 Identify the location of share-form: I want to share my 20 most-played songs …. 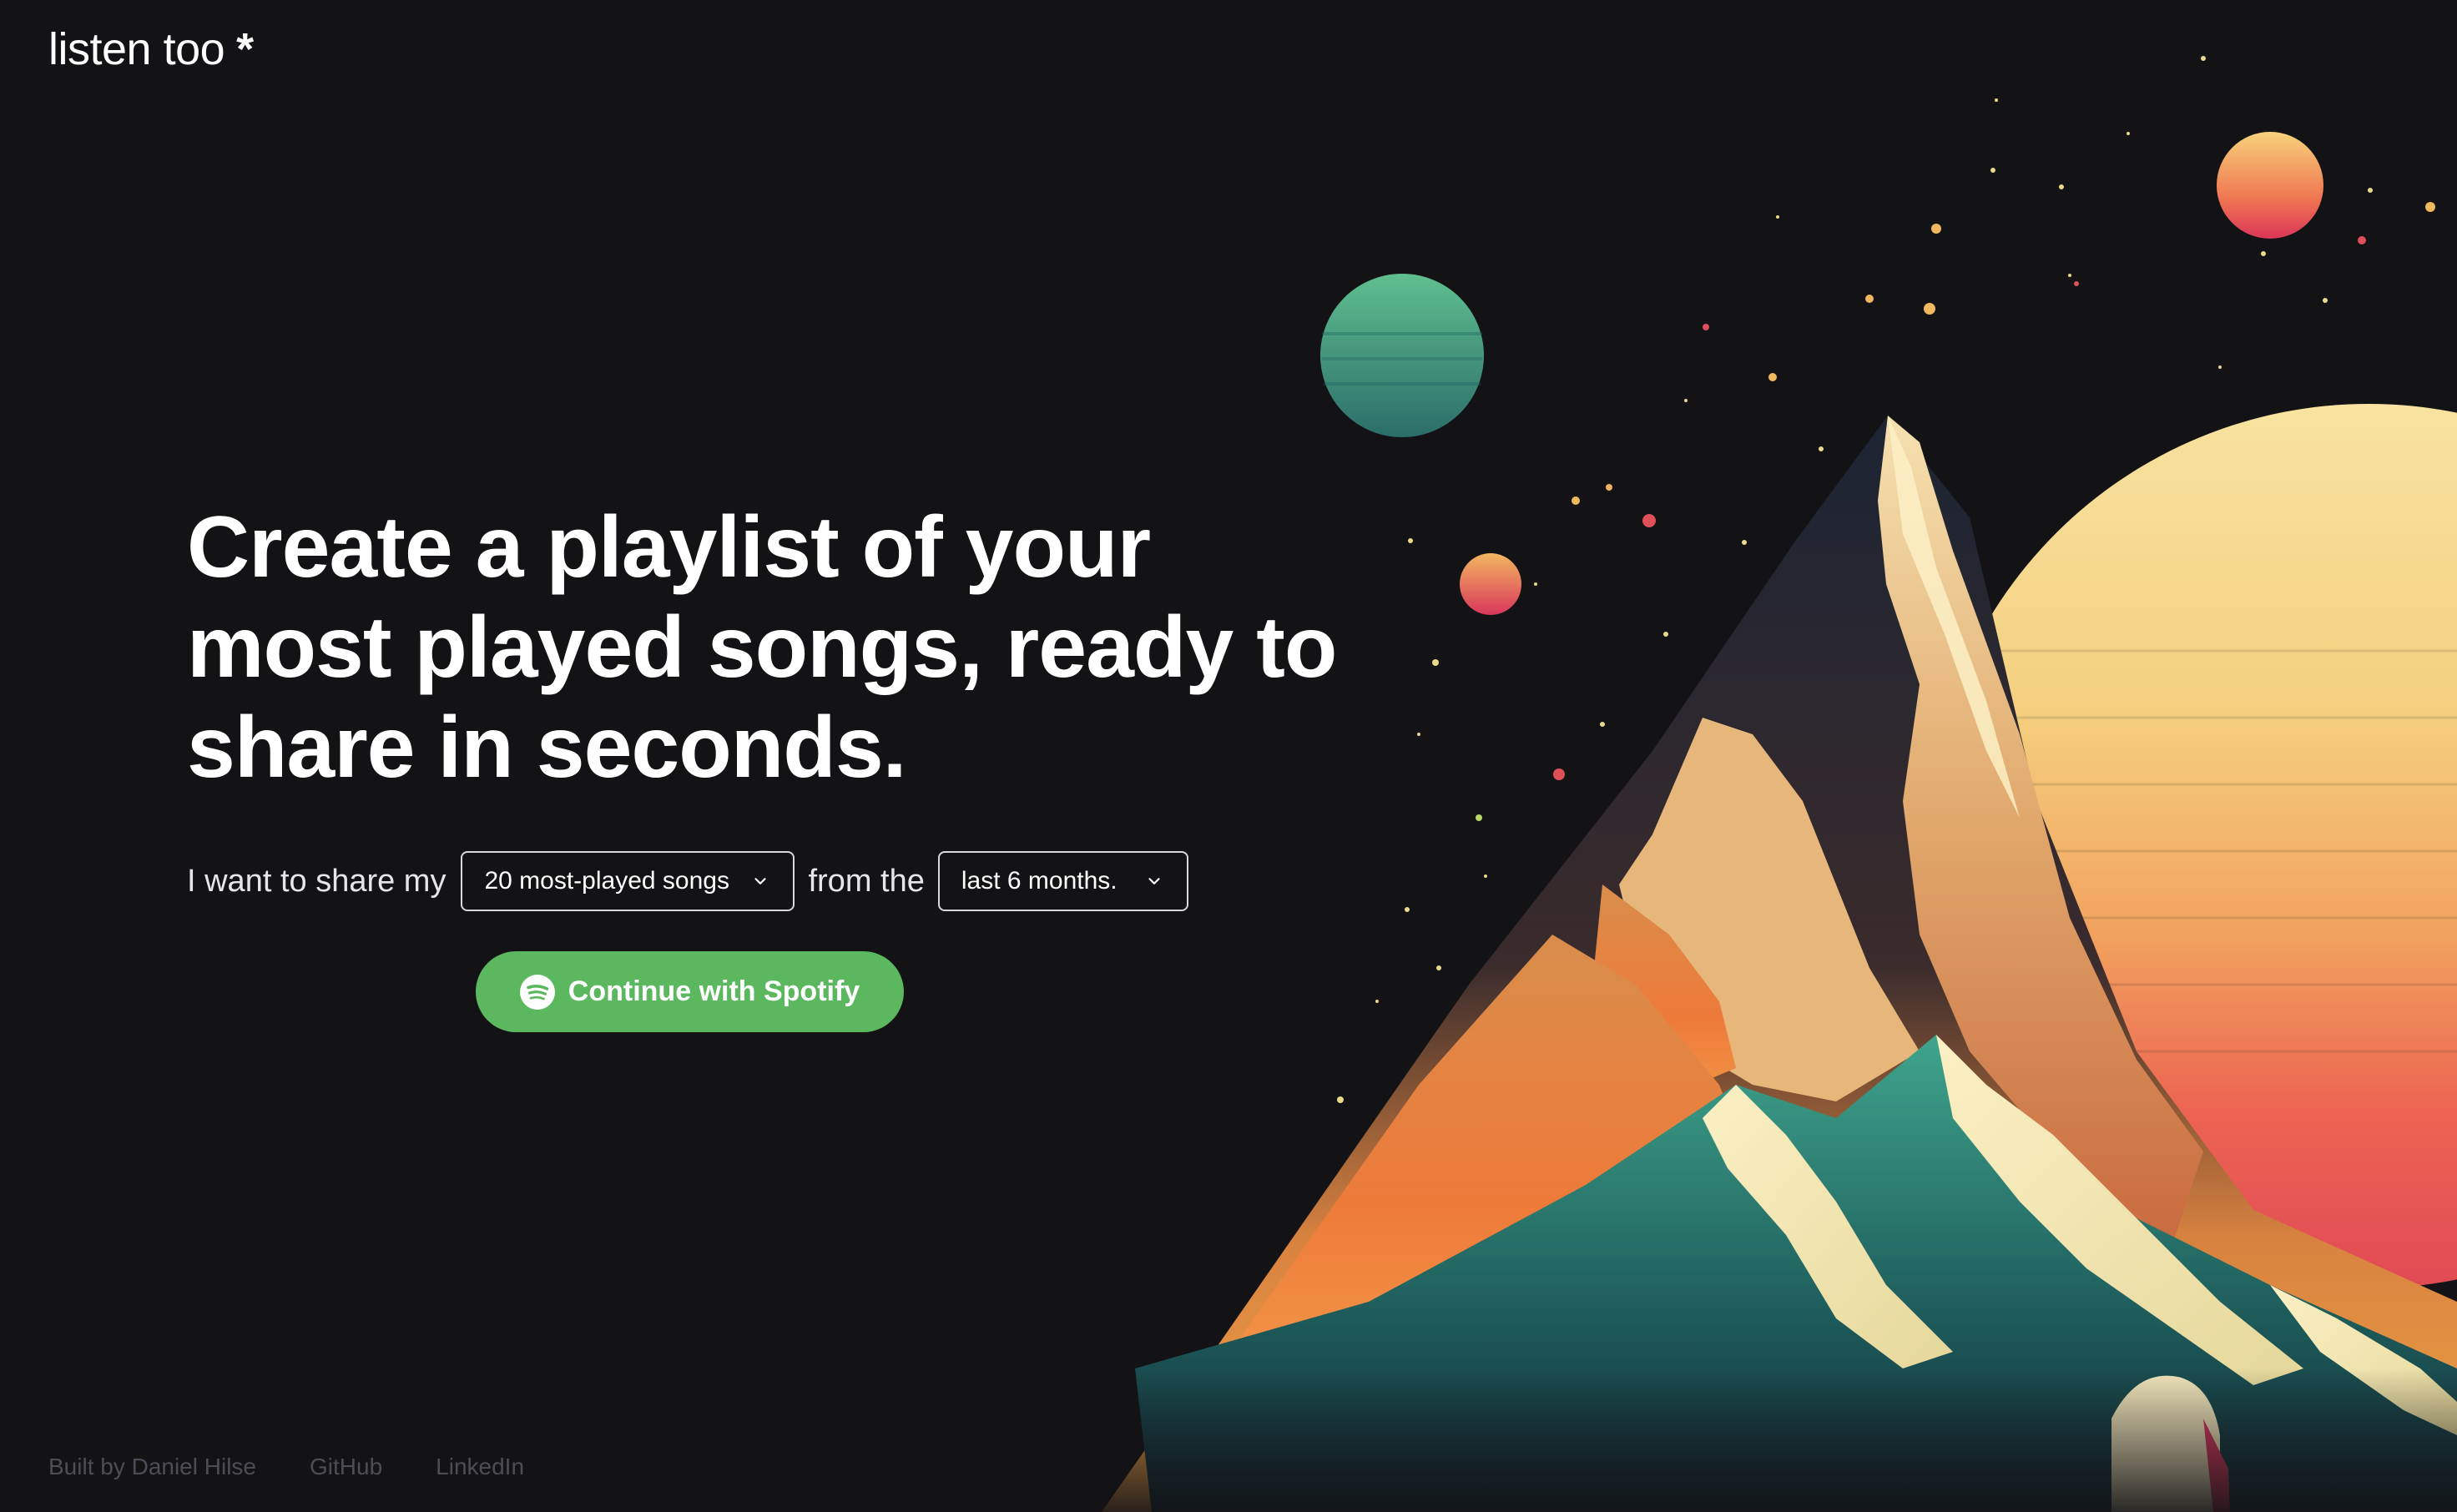
(687, 881).